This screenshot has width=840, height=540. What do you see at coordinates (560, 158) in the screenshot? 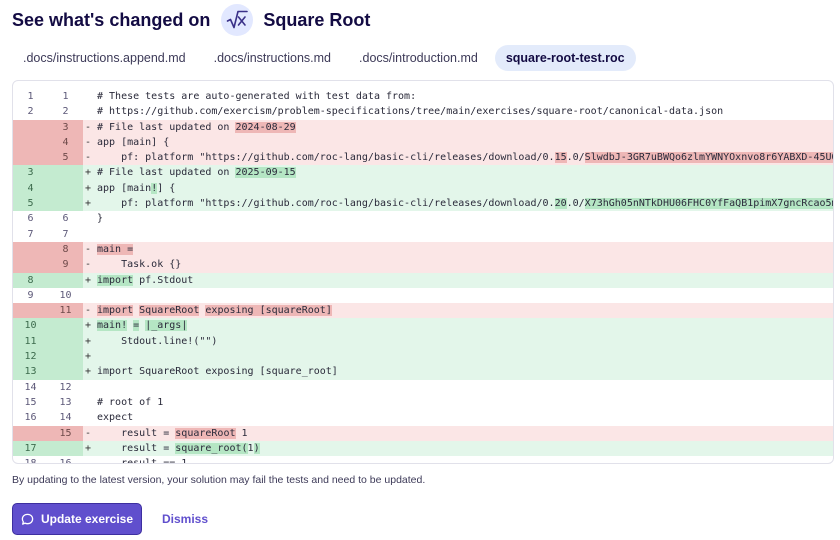
I see `changed-text: 15` at bounding box center [560, 158].